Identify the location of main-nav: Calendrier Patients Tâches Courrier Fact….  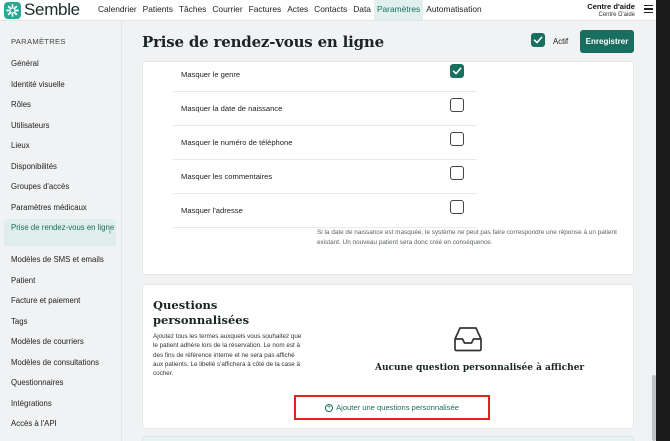
(290, 10).